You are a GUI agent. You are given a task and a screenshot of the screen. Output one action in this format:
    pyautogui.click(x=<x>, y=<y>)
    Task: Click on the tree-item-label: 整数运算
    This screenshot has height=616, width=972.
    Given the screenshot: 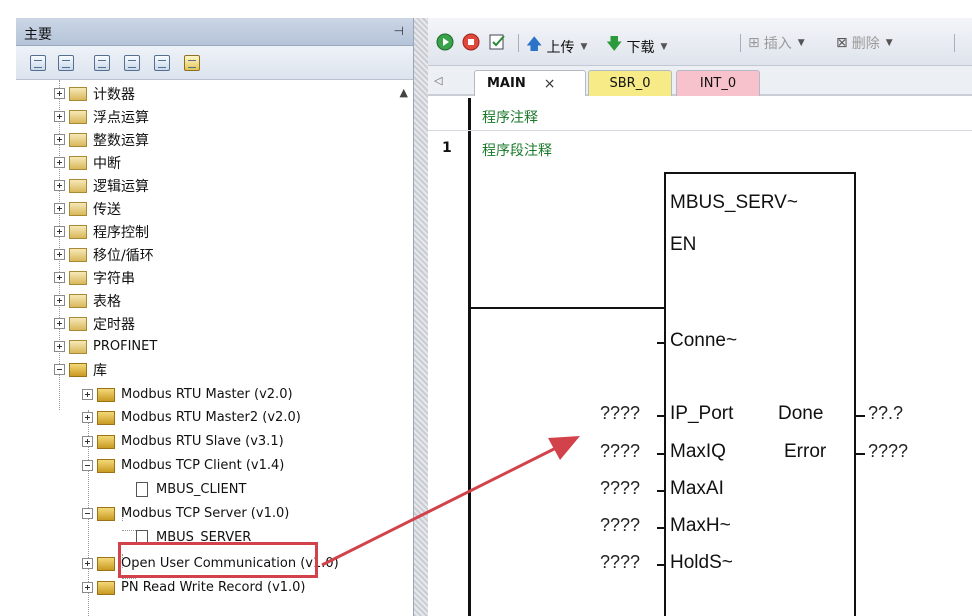 What is the action you would take?
    pyautogui.click(x=121, y=140)
    